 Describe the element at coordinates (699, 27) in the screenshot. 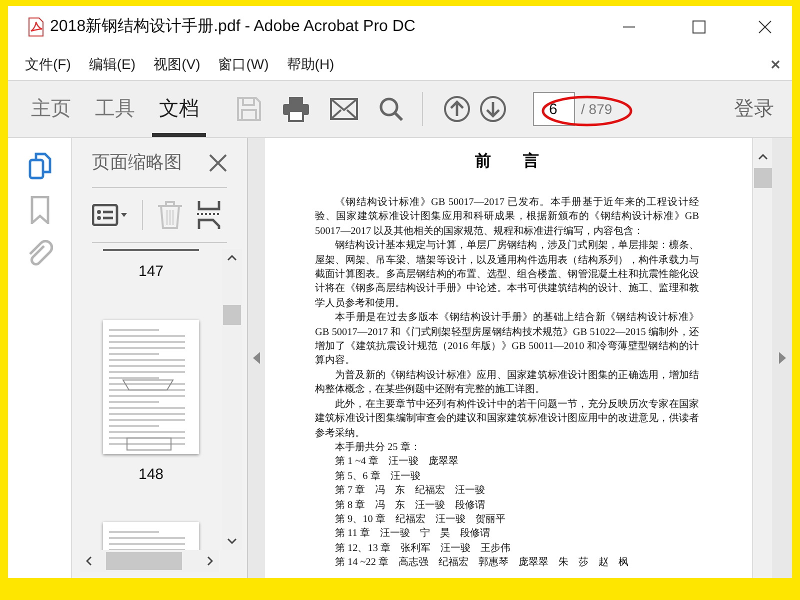

I see `maximize-icon` at that location.